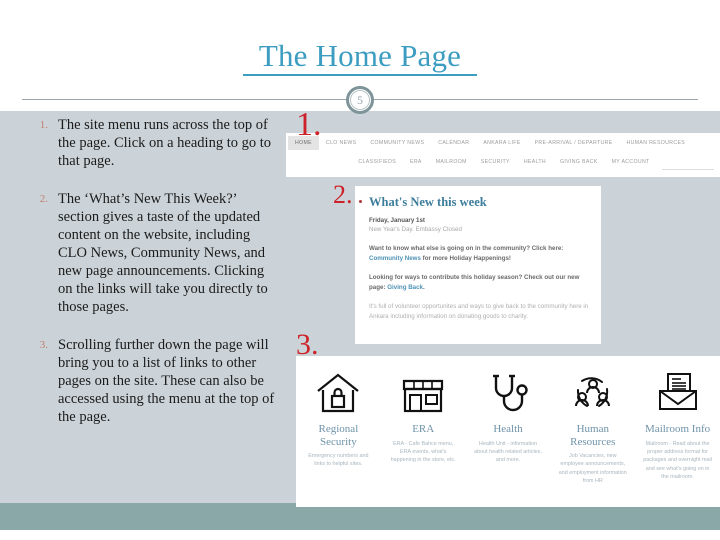 The image size is (720, 540). Describe the element at coordinates (678, 429) in the screenshot. I see `tile-title: Mailroom Info` at that location.